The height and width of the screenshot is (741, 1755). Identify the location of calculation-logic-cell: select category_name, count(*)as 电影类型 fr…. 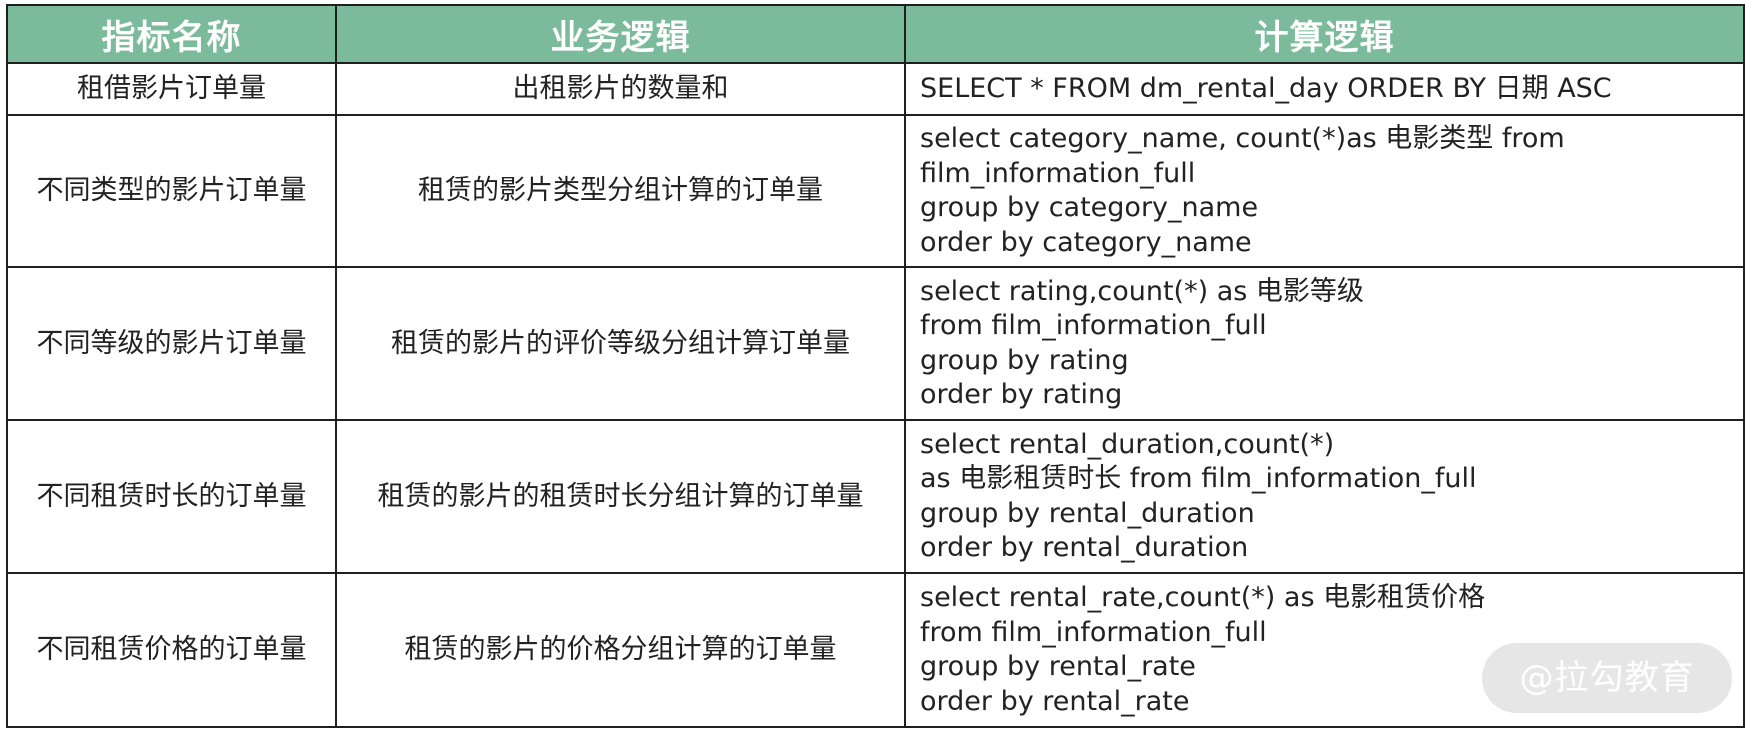
(1324, 191).